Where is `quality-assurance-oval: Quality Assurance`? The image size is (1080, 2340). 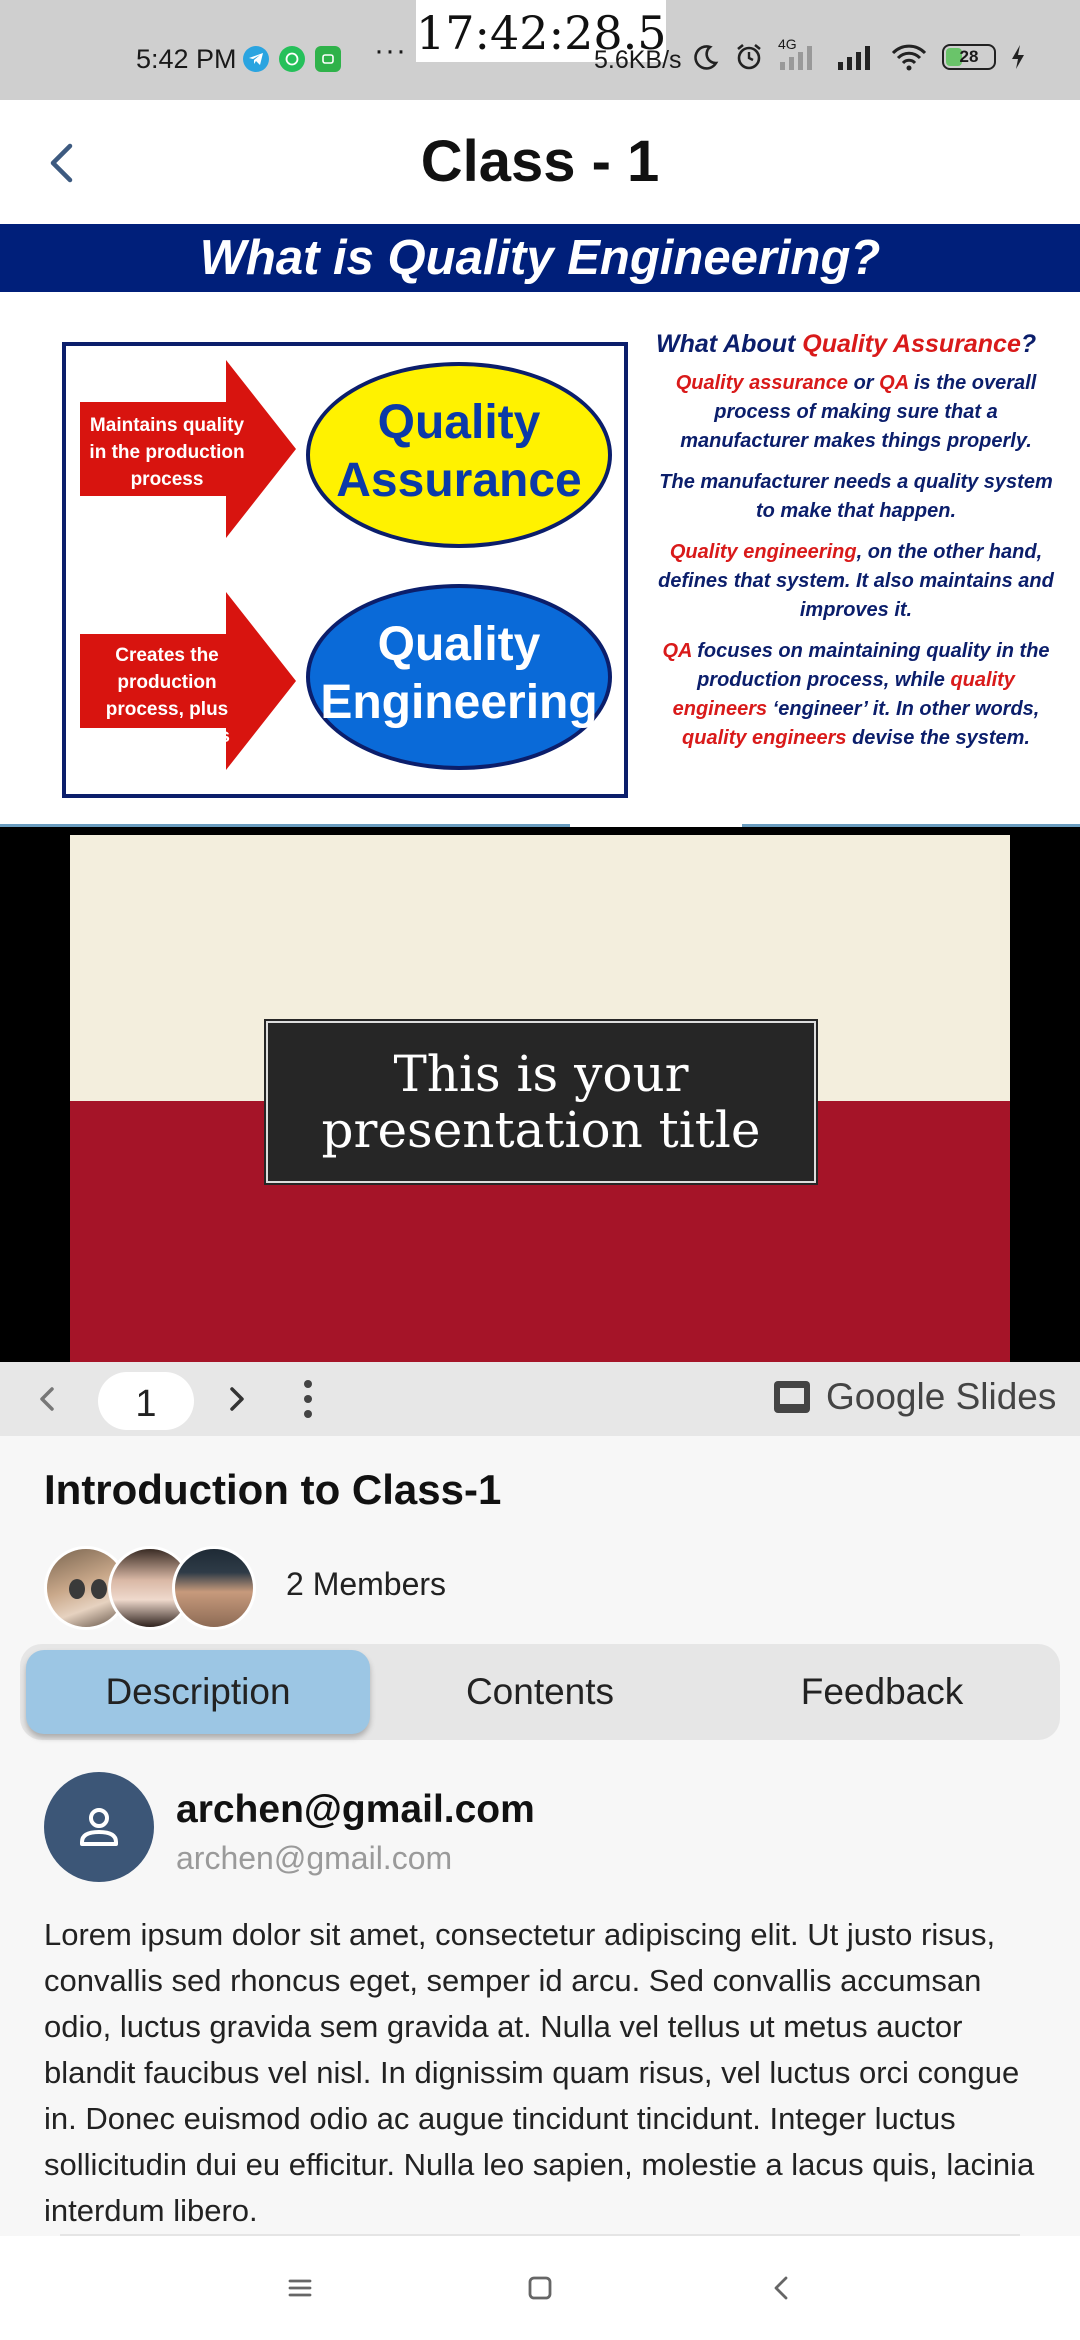 quality-assurance-oval: Quality Assurance is located at coordinates (459, 455).